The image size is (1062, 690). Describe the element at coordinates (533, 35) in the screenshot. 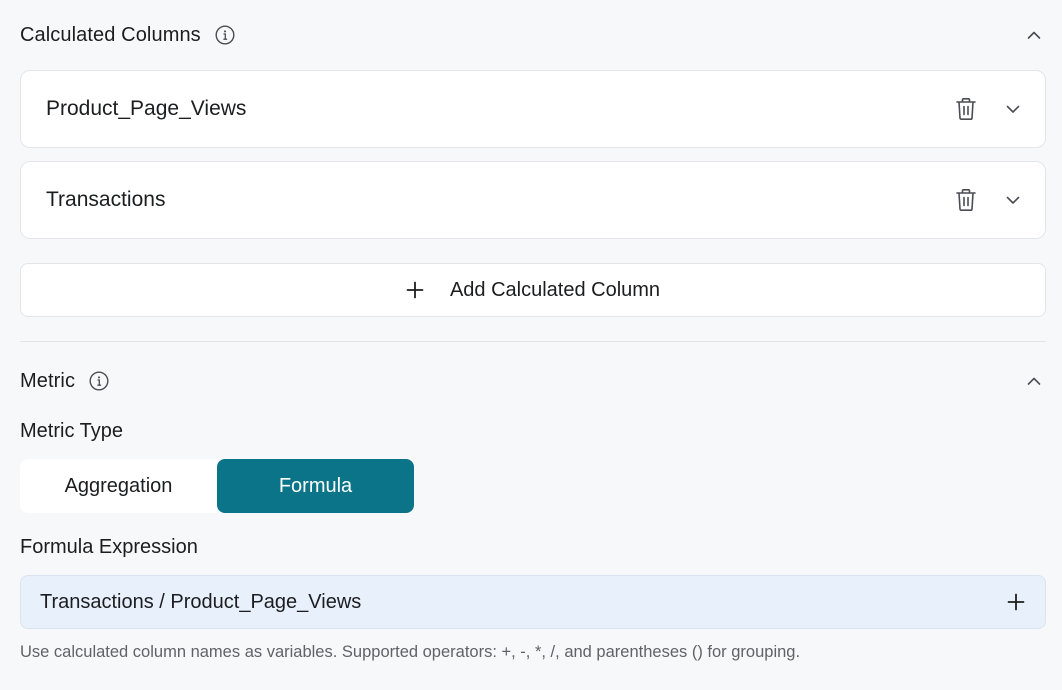

I see `calculated-columns-header: Calculated Columns` at that location.